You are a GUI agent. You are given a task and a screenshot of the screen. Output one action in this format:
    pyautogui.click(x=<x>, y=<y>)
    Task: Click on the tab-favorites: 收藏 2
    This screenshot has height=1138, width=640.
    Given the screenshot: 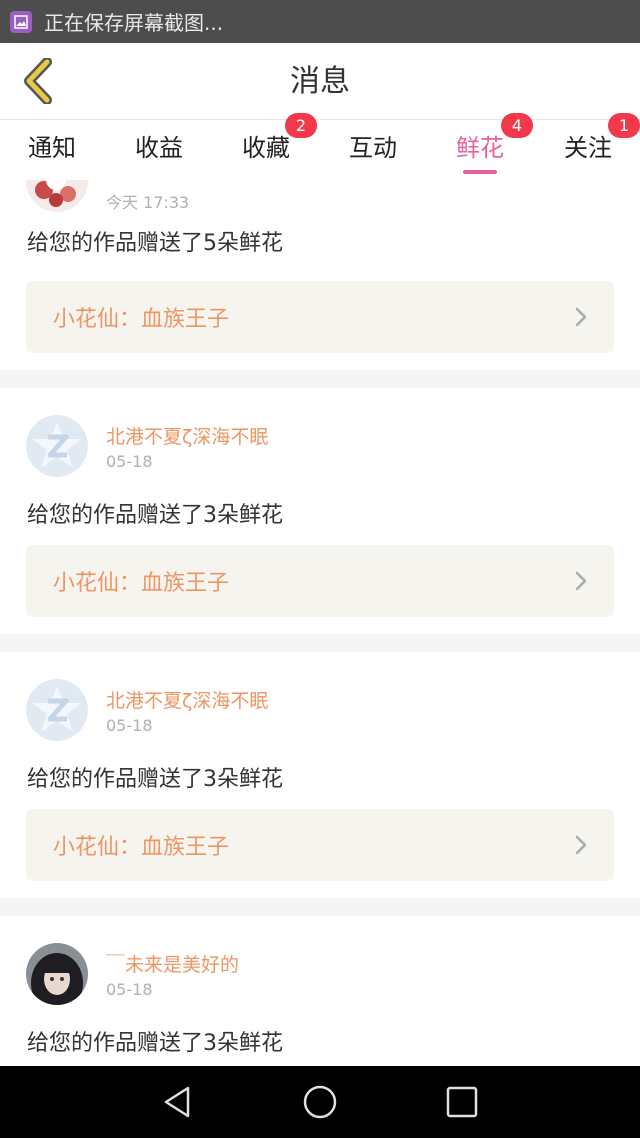 What is the action you would take?
    pyautogui.click(x=270, y=146)
    